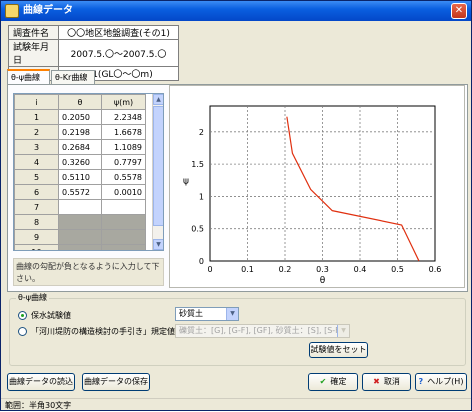 The height and width of the screenshot is (412, 472). I want to click on row-index: 8, so click(36, 222).